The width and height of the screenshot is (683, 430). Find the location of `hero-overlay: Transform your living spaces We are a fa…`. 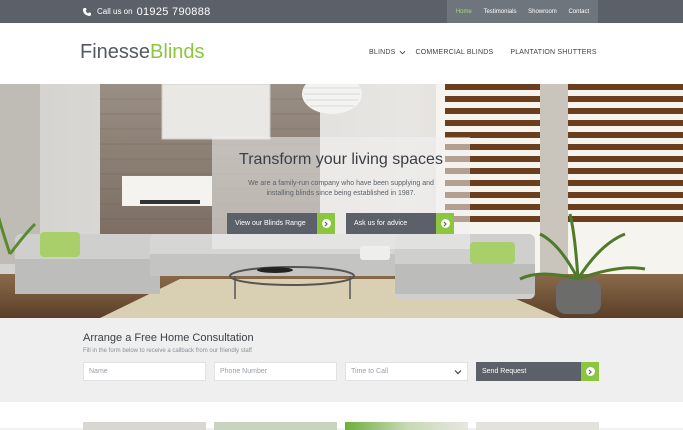

hero-overlay: Transform your living spaces We are a fa… is located at coordinates (341, 193).